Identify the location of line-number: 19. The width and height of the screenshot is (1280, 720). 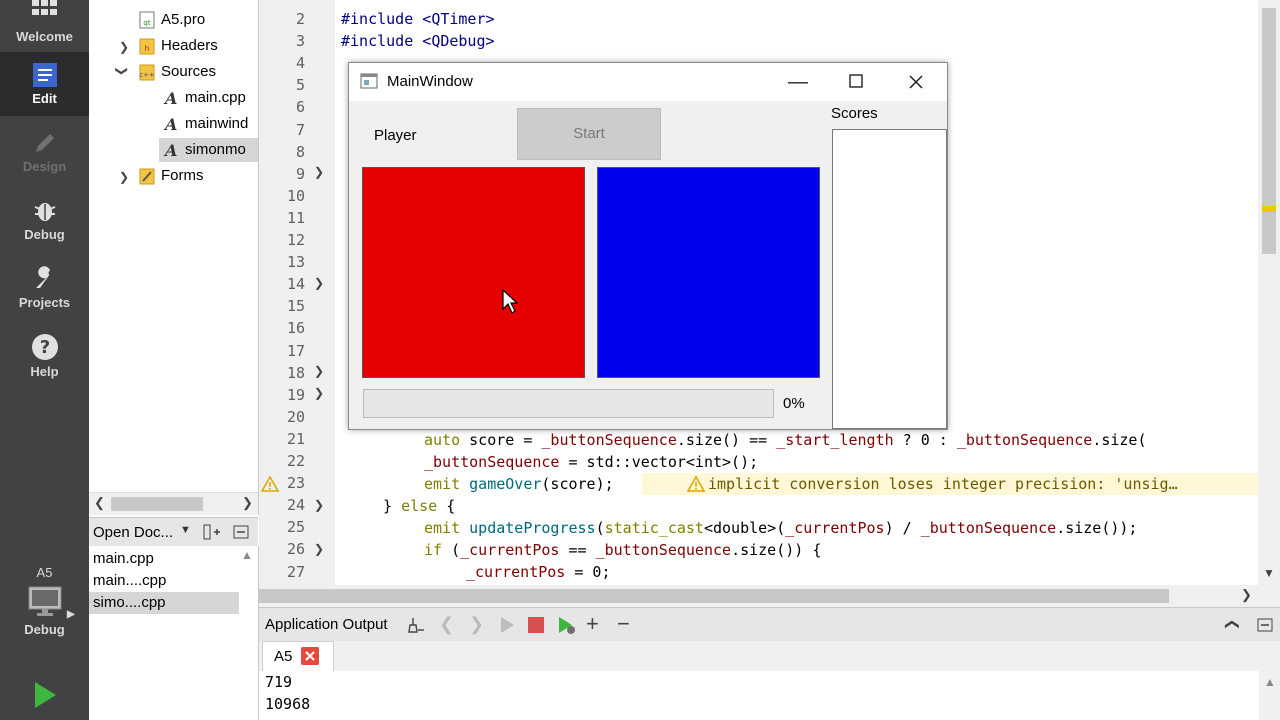
(295, 394).